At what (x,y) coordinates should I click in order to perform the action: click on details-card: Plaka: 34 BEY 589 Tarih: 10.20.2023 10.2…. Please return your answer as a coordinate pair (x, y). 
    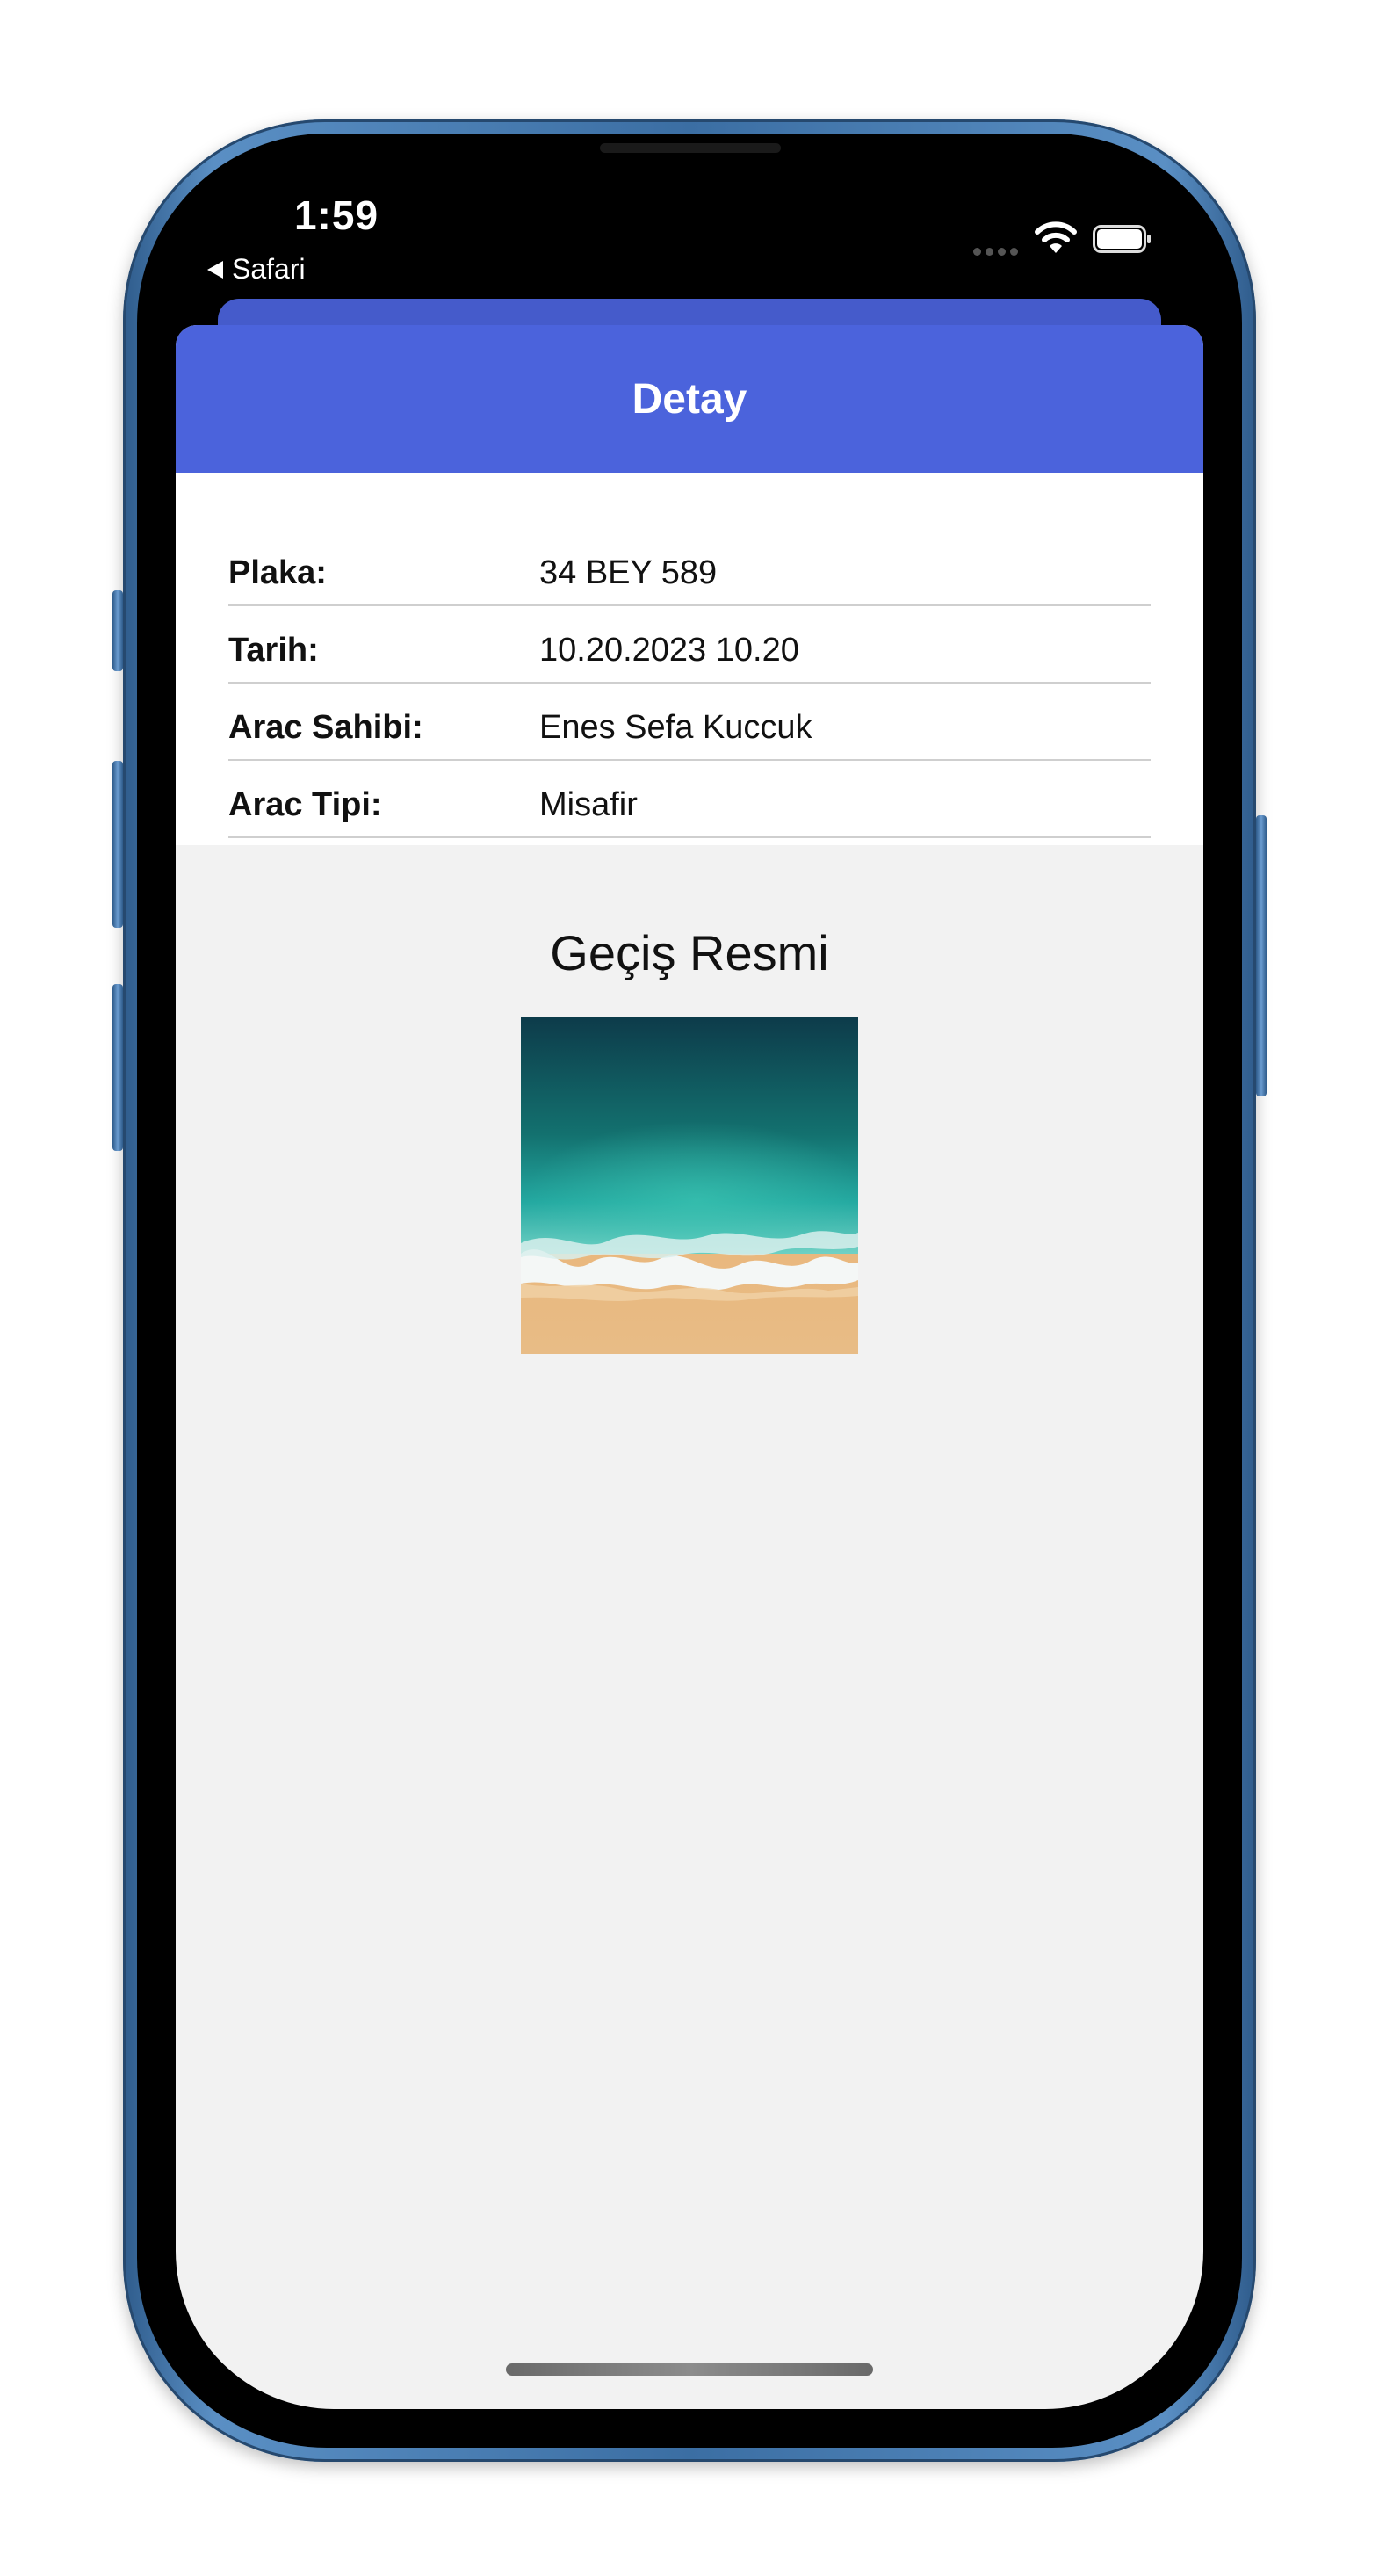
    Looking at the image, I should click on (689, 659).